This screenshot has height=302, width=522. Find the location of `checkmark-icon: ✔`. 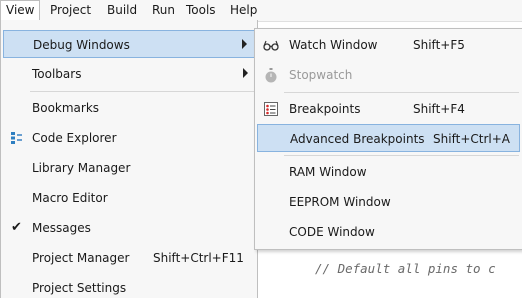

checkmark-icon: ✔ is located at coordinates (16, 227).